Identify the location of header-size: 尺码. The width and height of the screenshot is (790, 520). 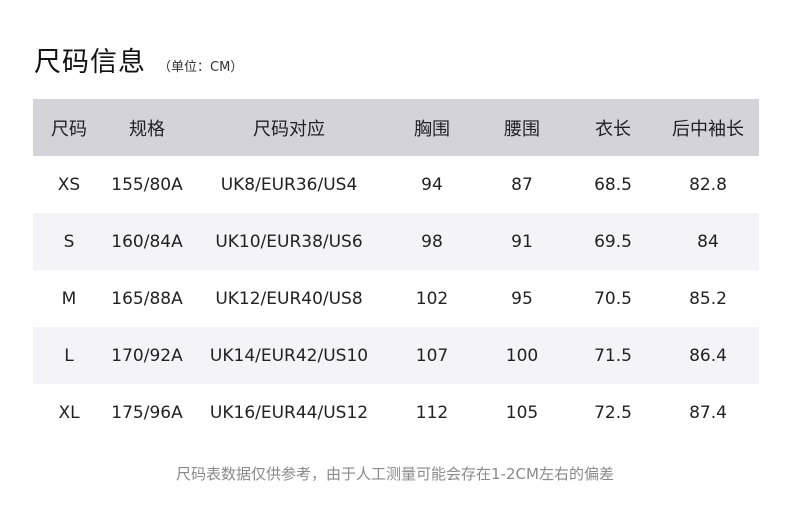
(69, 129).